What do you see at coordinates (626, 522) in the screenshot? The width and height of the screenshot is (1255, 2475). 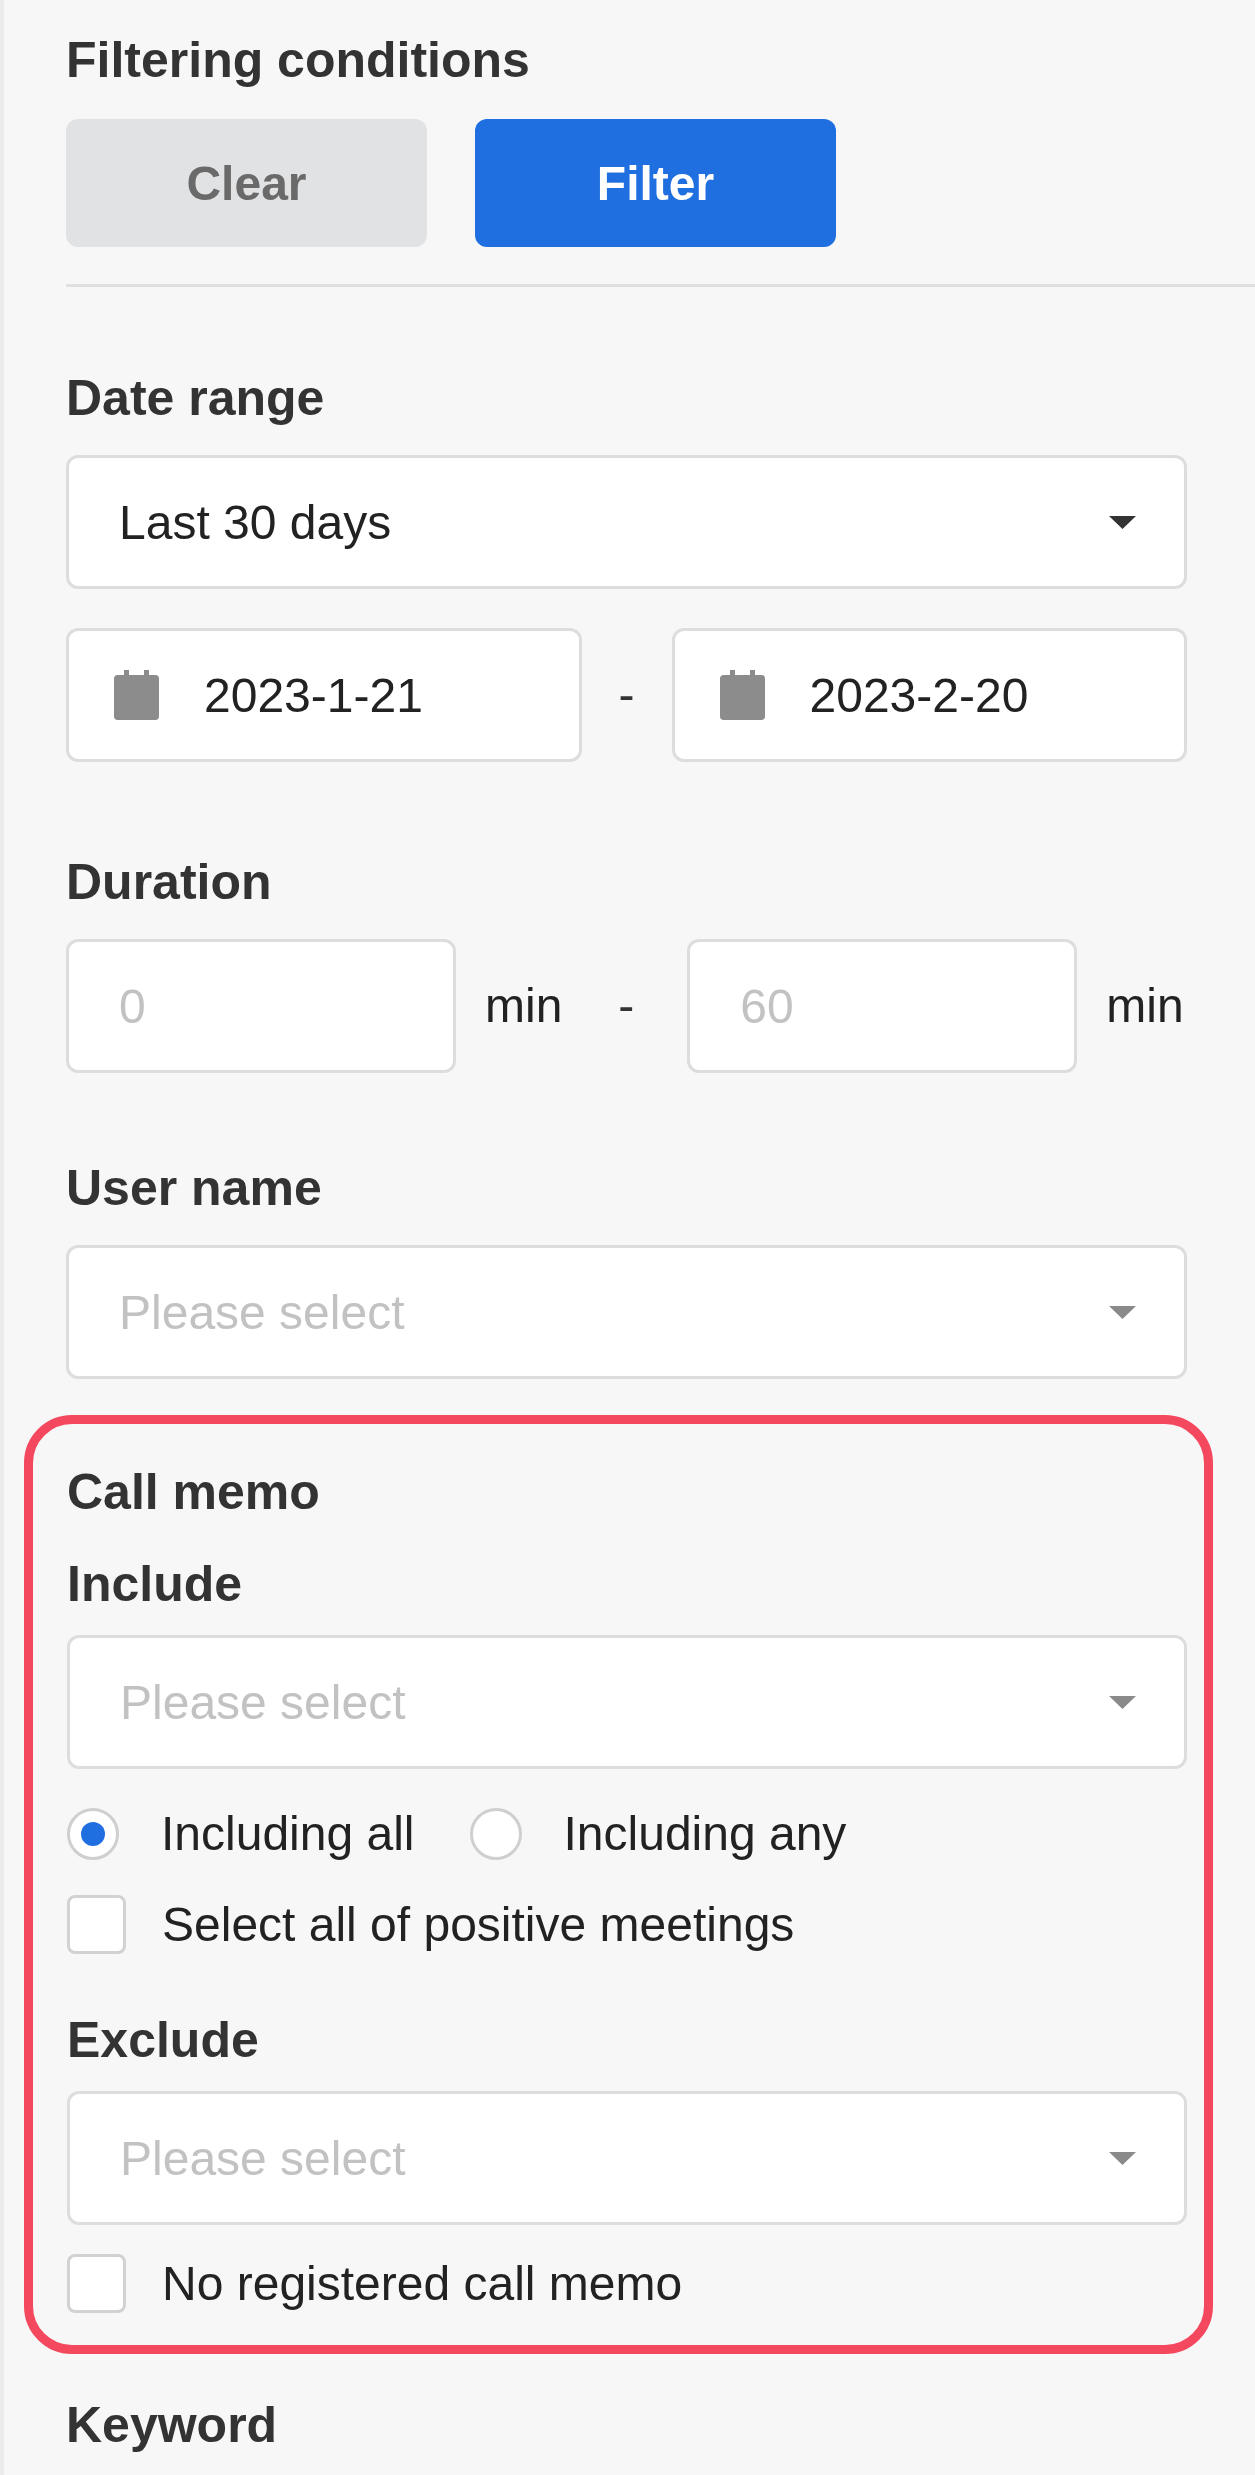 I see `select-field: Last 30 days` at bounding box center [626, 522].